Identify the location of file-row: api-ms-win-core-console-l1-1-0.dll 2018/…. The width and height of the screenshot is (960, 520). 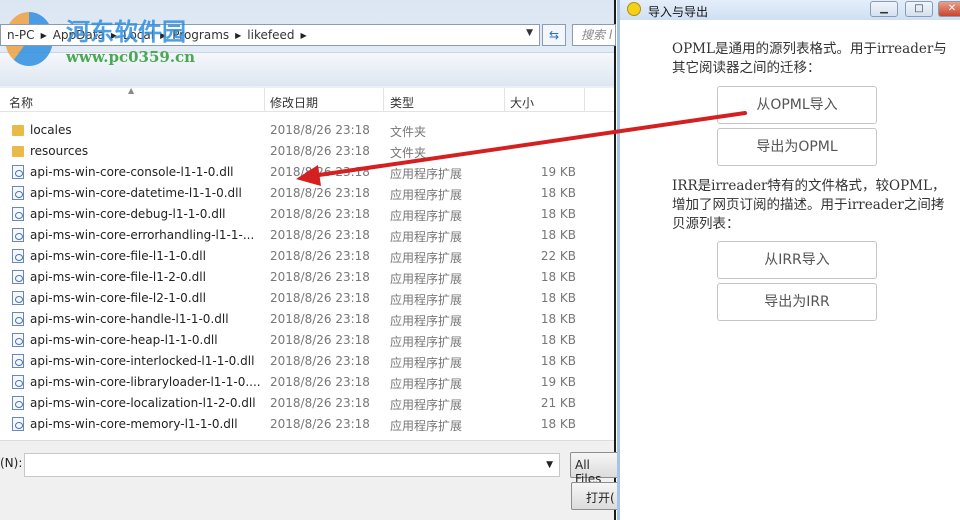
(307, 172).